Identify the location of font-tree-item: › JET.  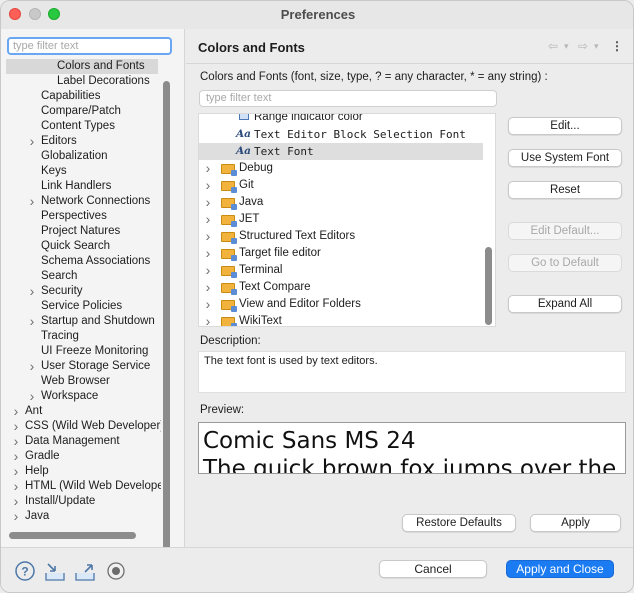
(341, 219).